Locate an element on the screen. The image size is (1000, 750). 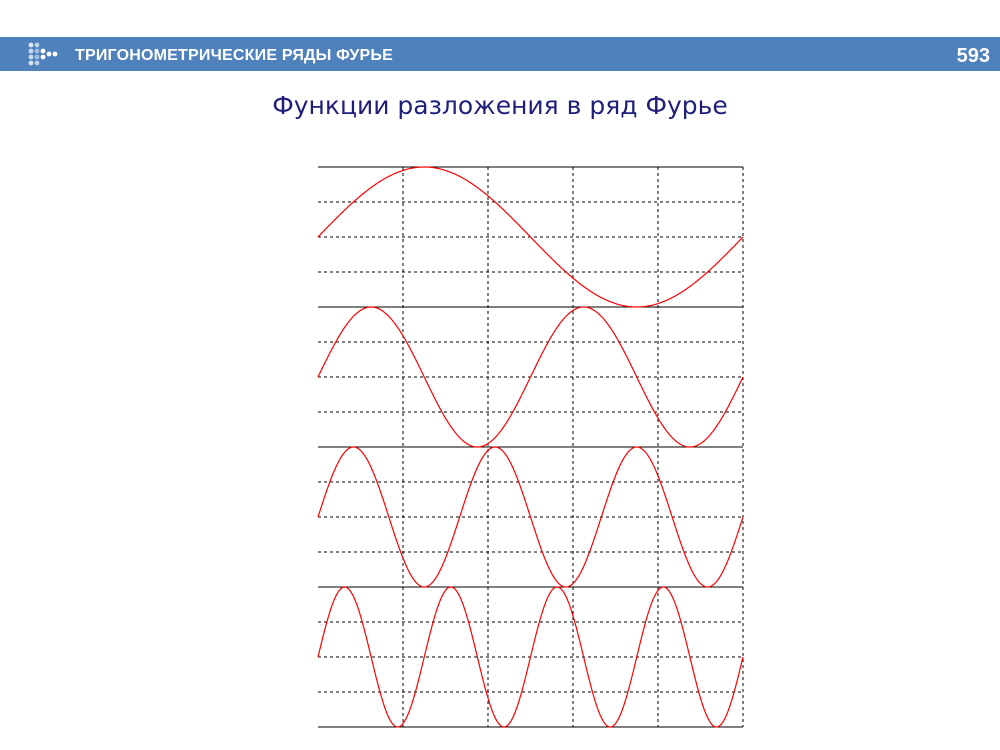
section-title: ТРИГОНОМЕТРИЧЕСКИЕ РЯДЫ ФУРЬЕ is located at coordinates (234, 55).